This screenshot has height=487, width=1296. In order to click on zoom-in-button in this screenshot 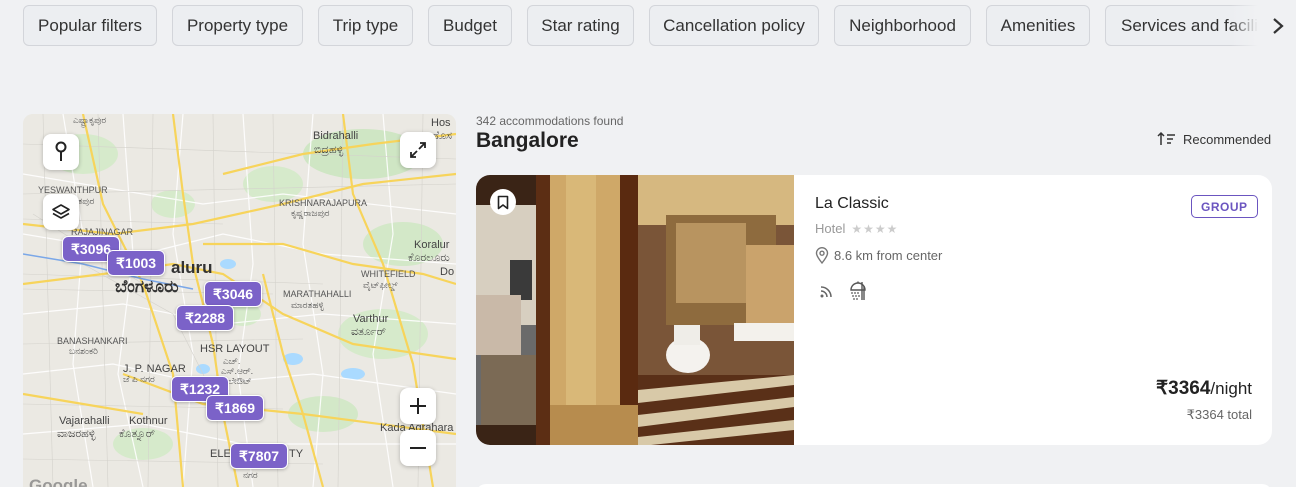, I will do `click(418, 406)`.